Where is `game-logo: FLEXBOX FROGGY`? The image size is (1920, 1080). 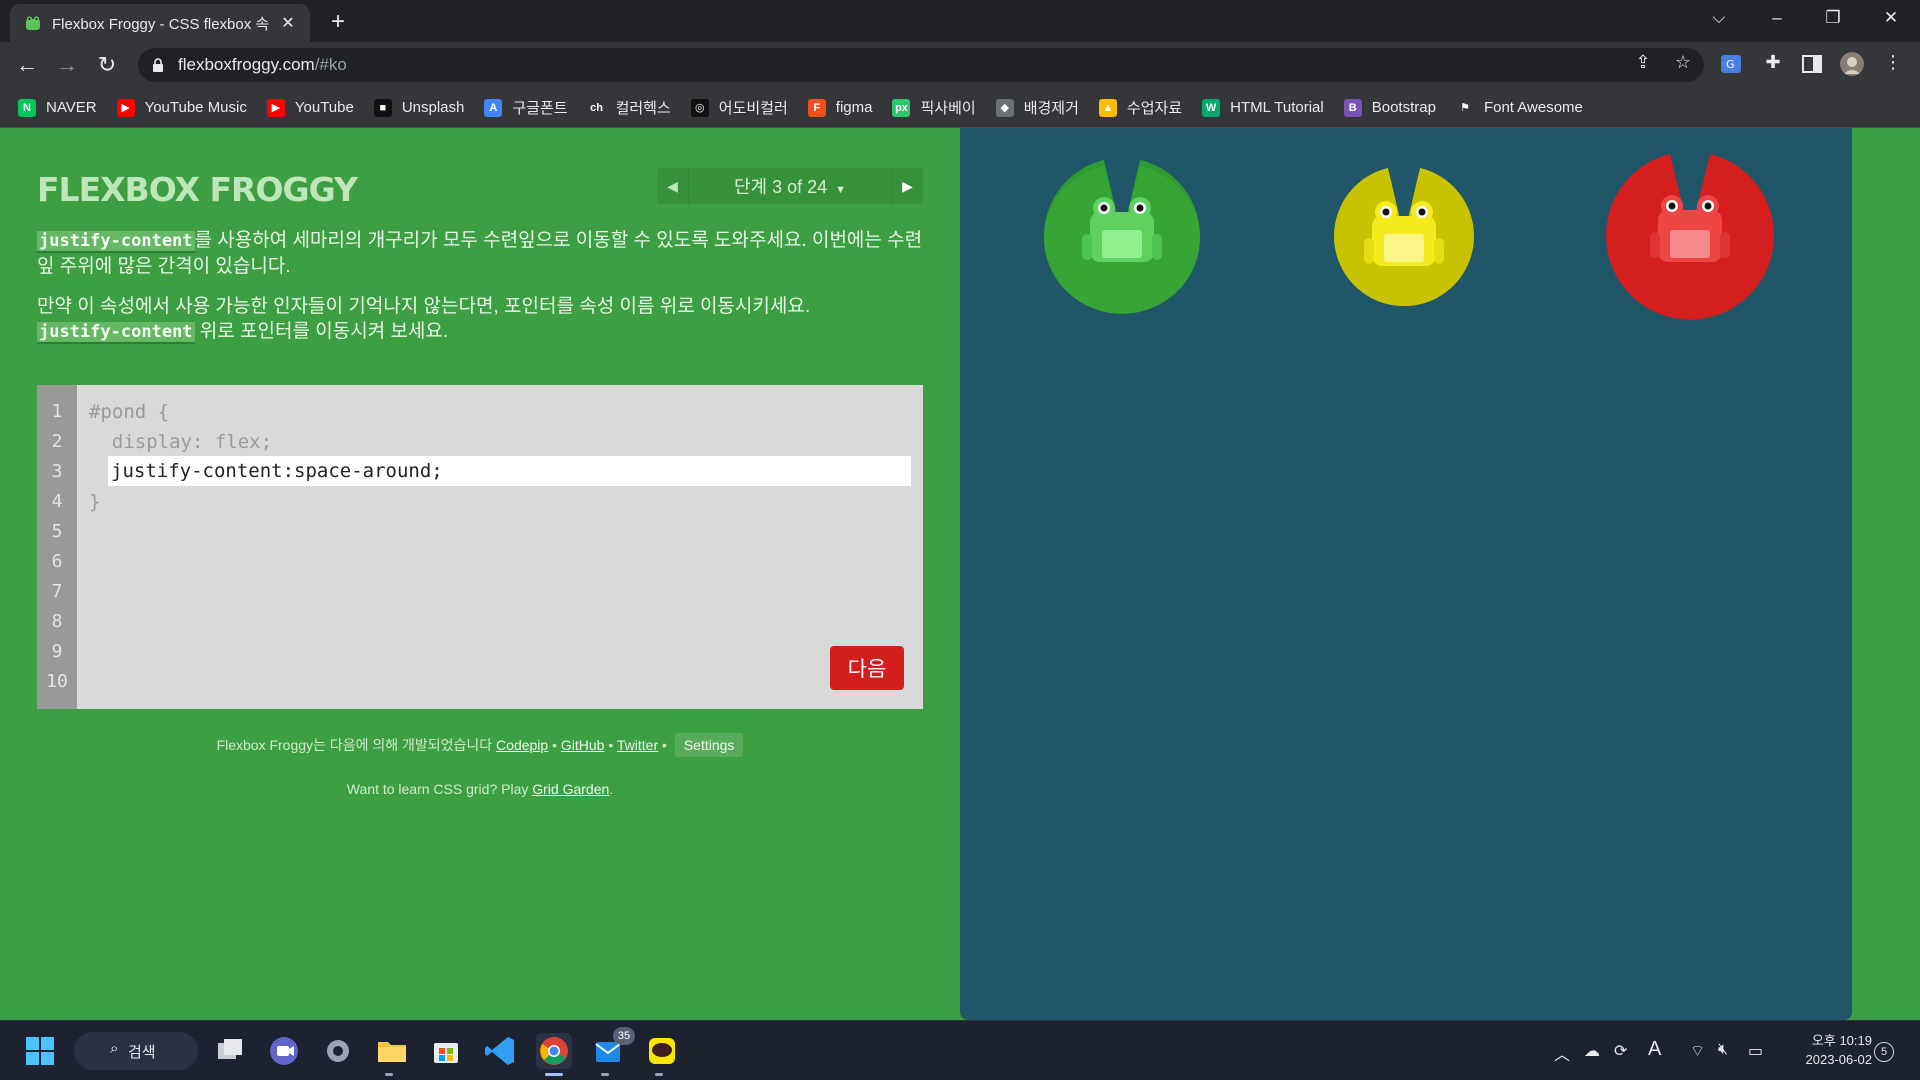
game-logo: FLEXBOX FROGGY is located at coordinates (197, 189).